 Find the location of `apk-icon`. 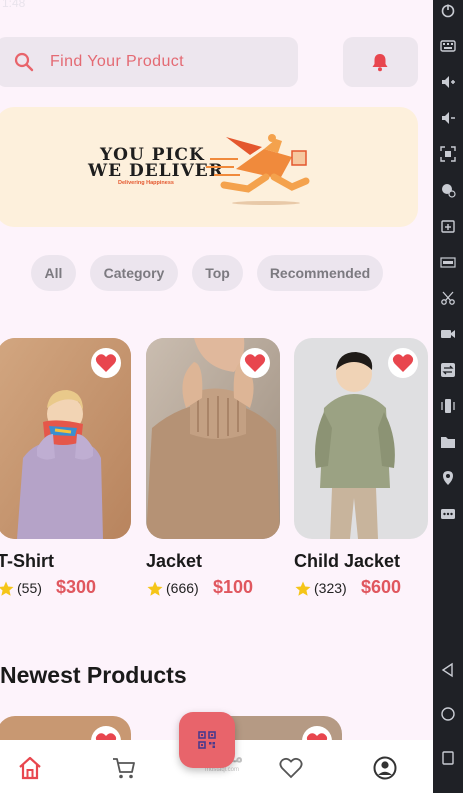

apk-icon is located at coordinates (448, 262).